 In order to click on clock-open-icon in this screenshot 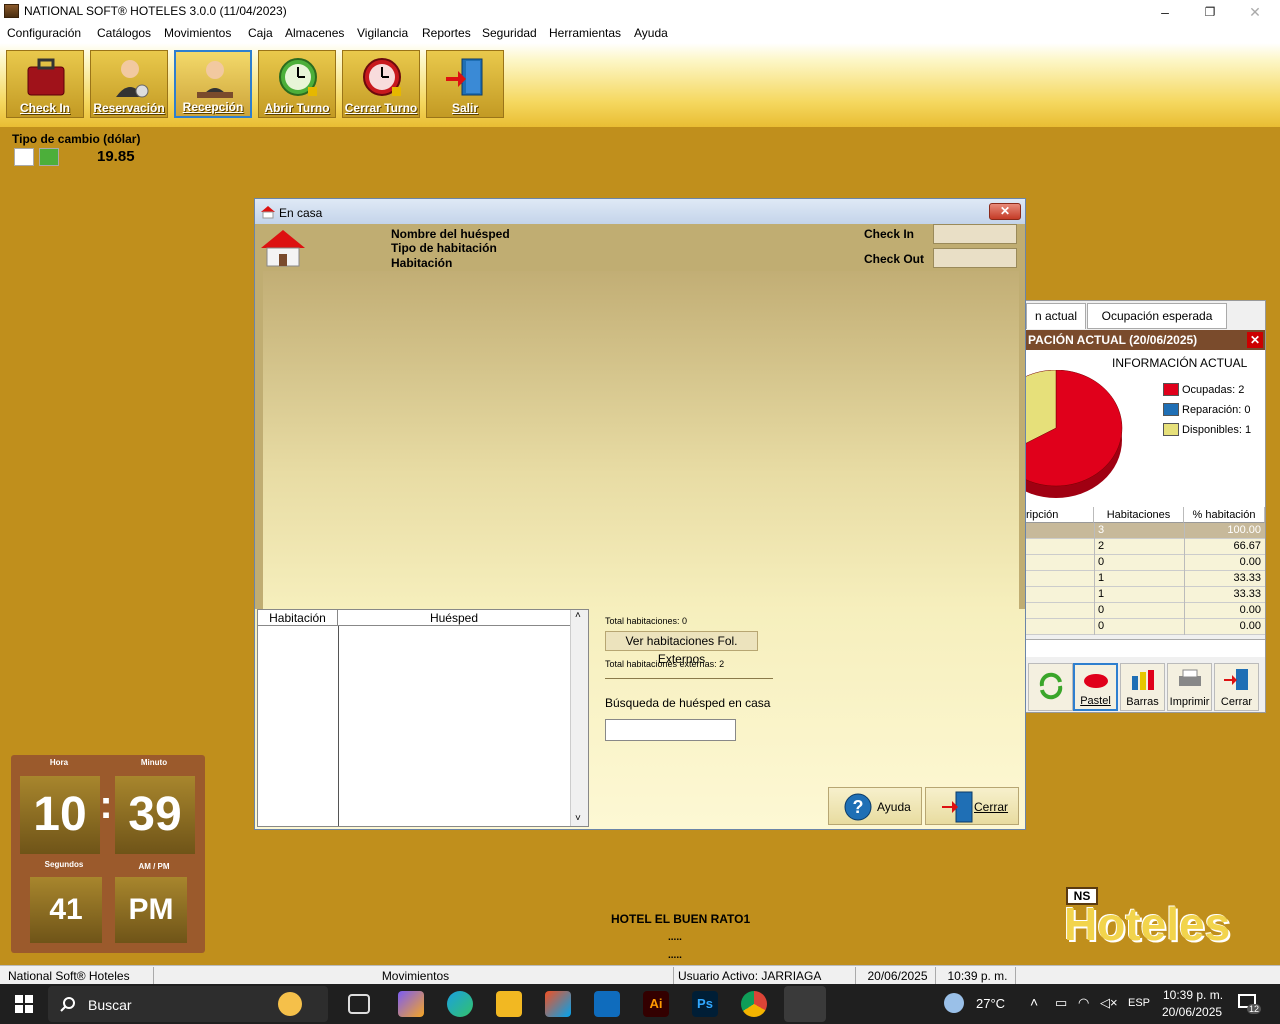, I will do `click(298, 77)`.